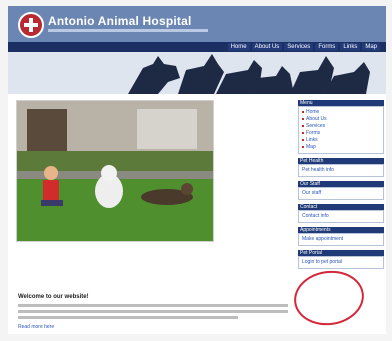 Image resolution: width=392 pixels, height=341 pixels. I want to click on sidebar-link: Make appointment, so click(341, 239).